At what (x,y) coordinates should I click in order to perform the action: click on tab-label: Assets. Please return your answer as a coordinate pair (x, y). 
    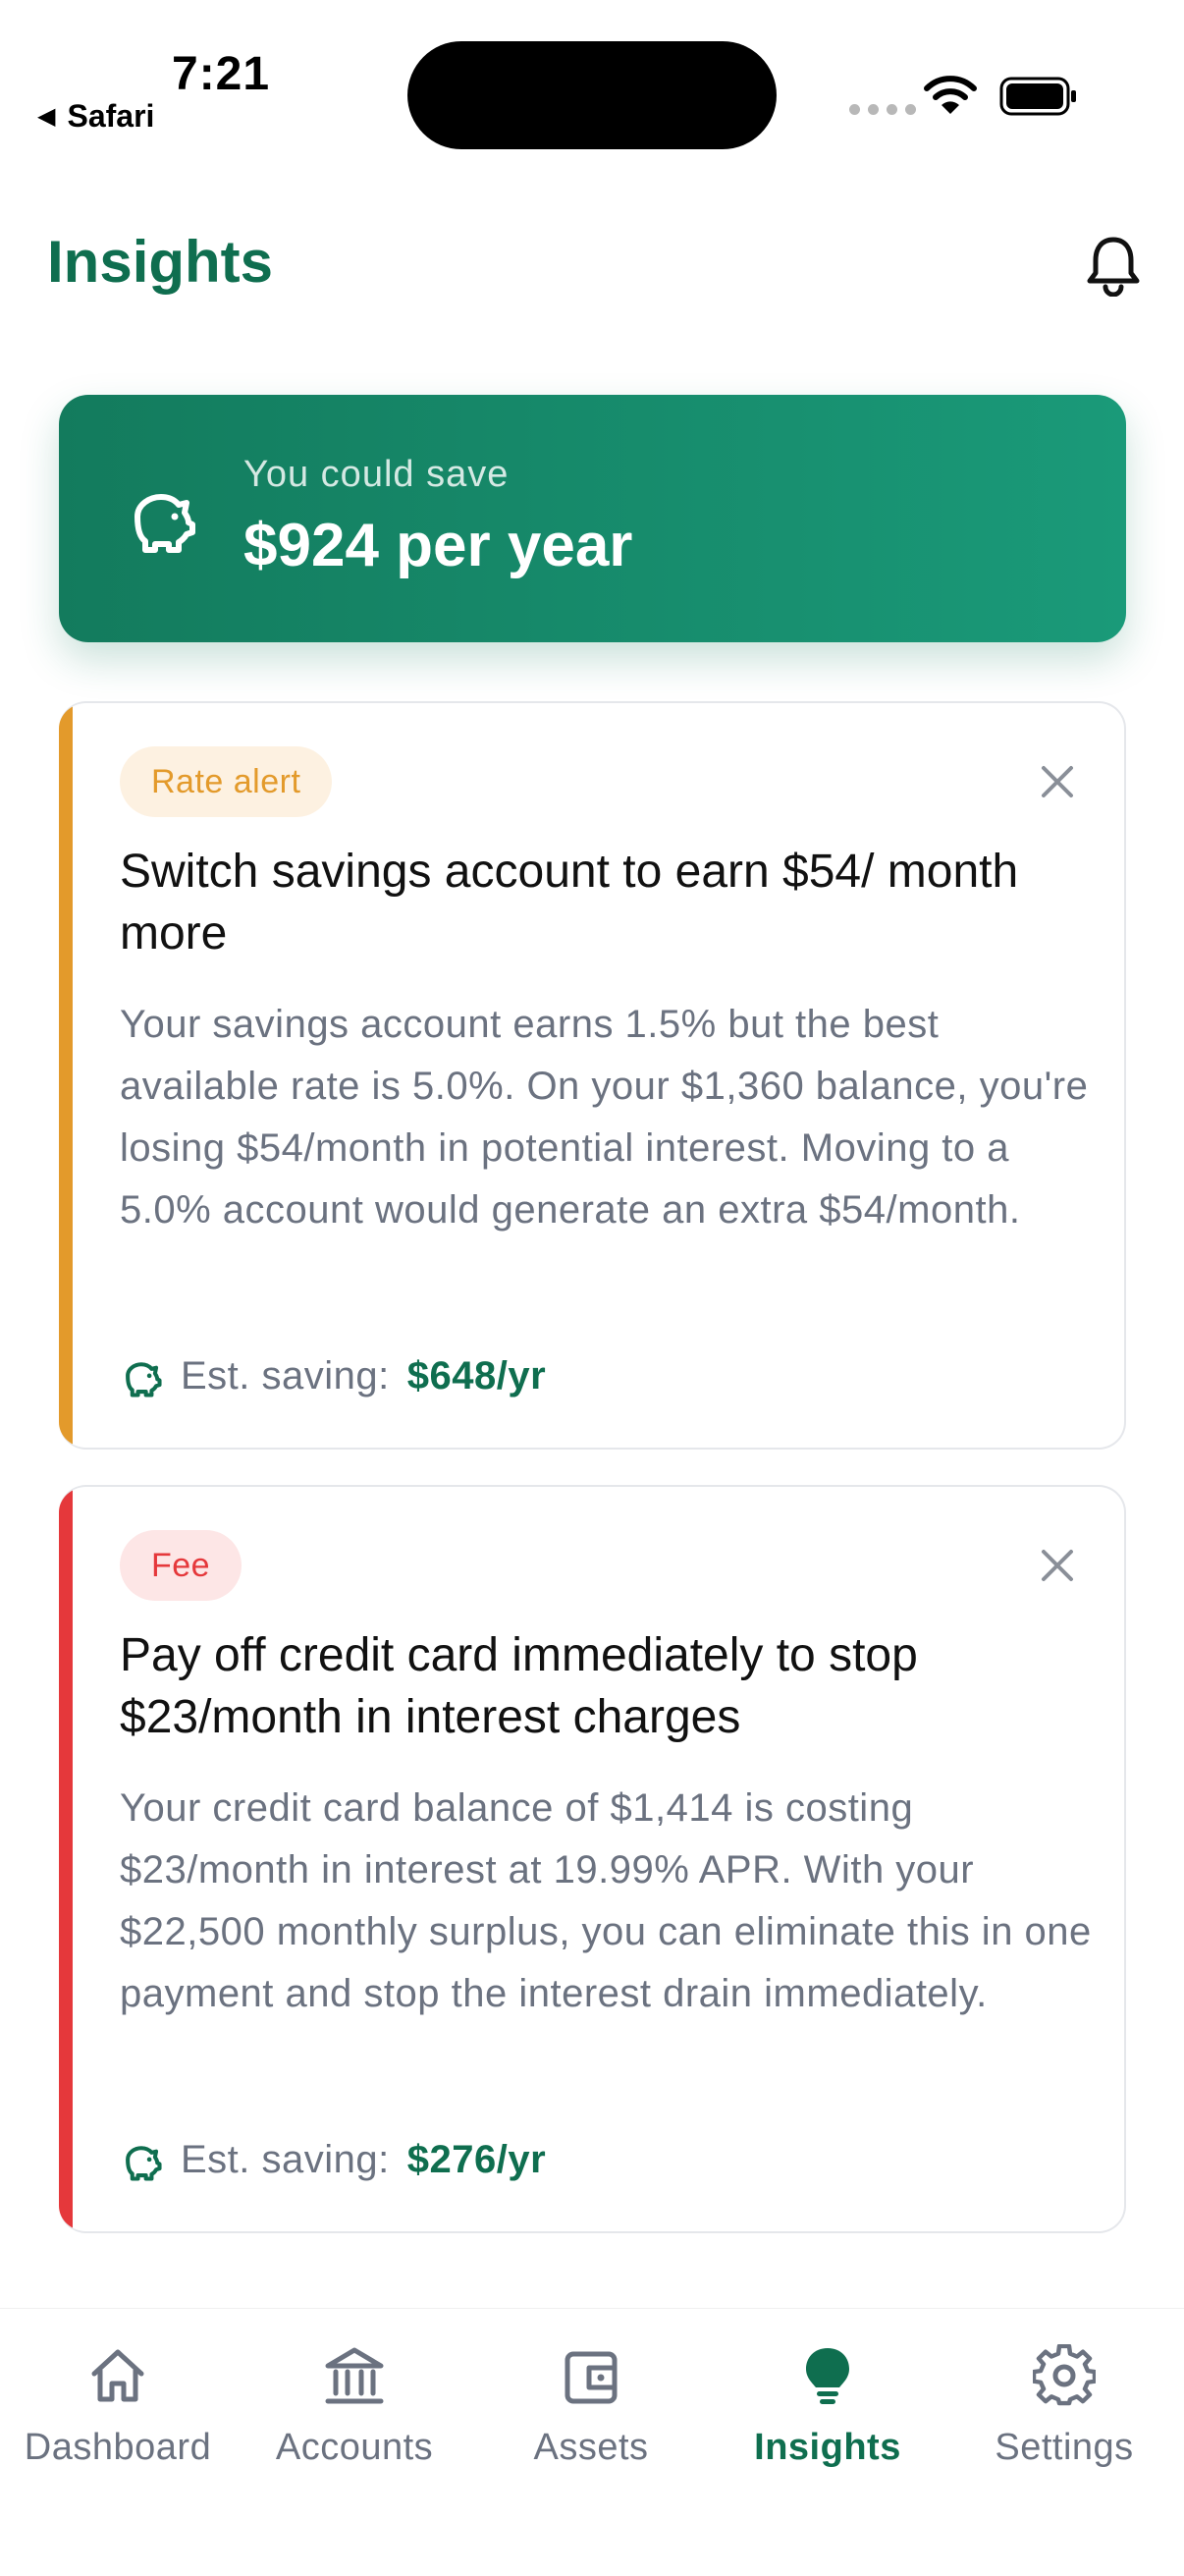
    Looking at the image, I should click on (591, 2447).